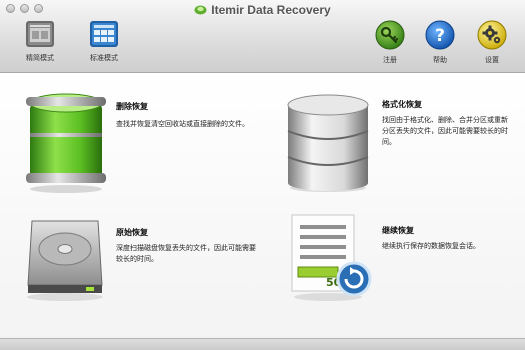 The image size is (525, 350). I want to click on settings-label: 设置, so click(492, 60).